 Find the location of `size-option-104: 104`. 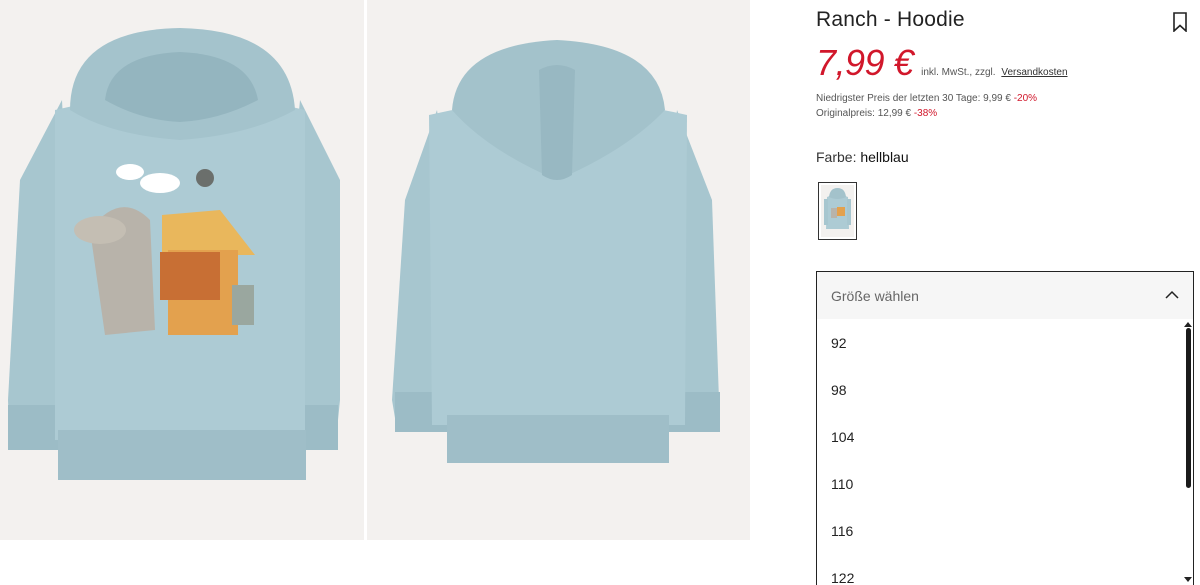

size-option-104: 104 is located at coordinates (1005, 436).